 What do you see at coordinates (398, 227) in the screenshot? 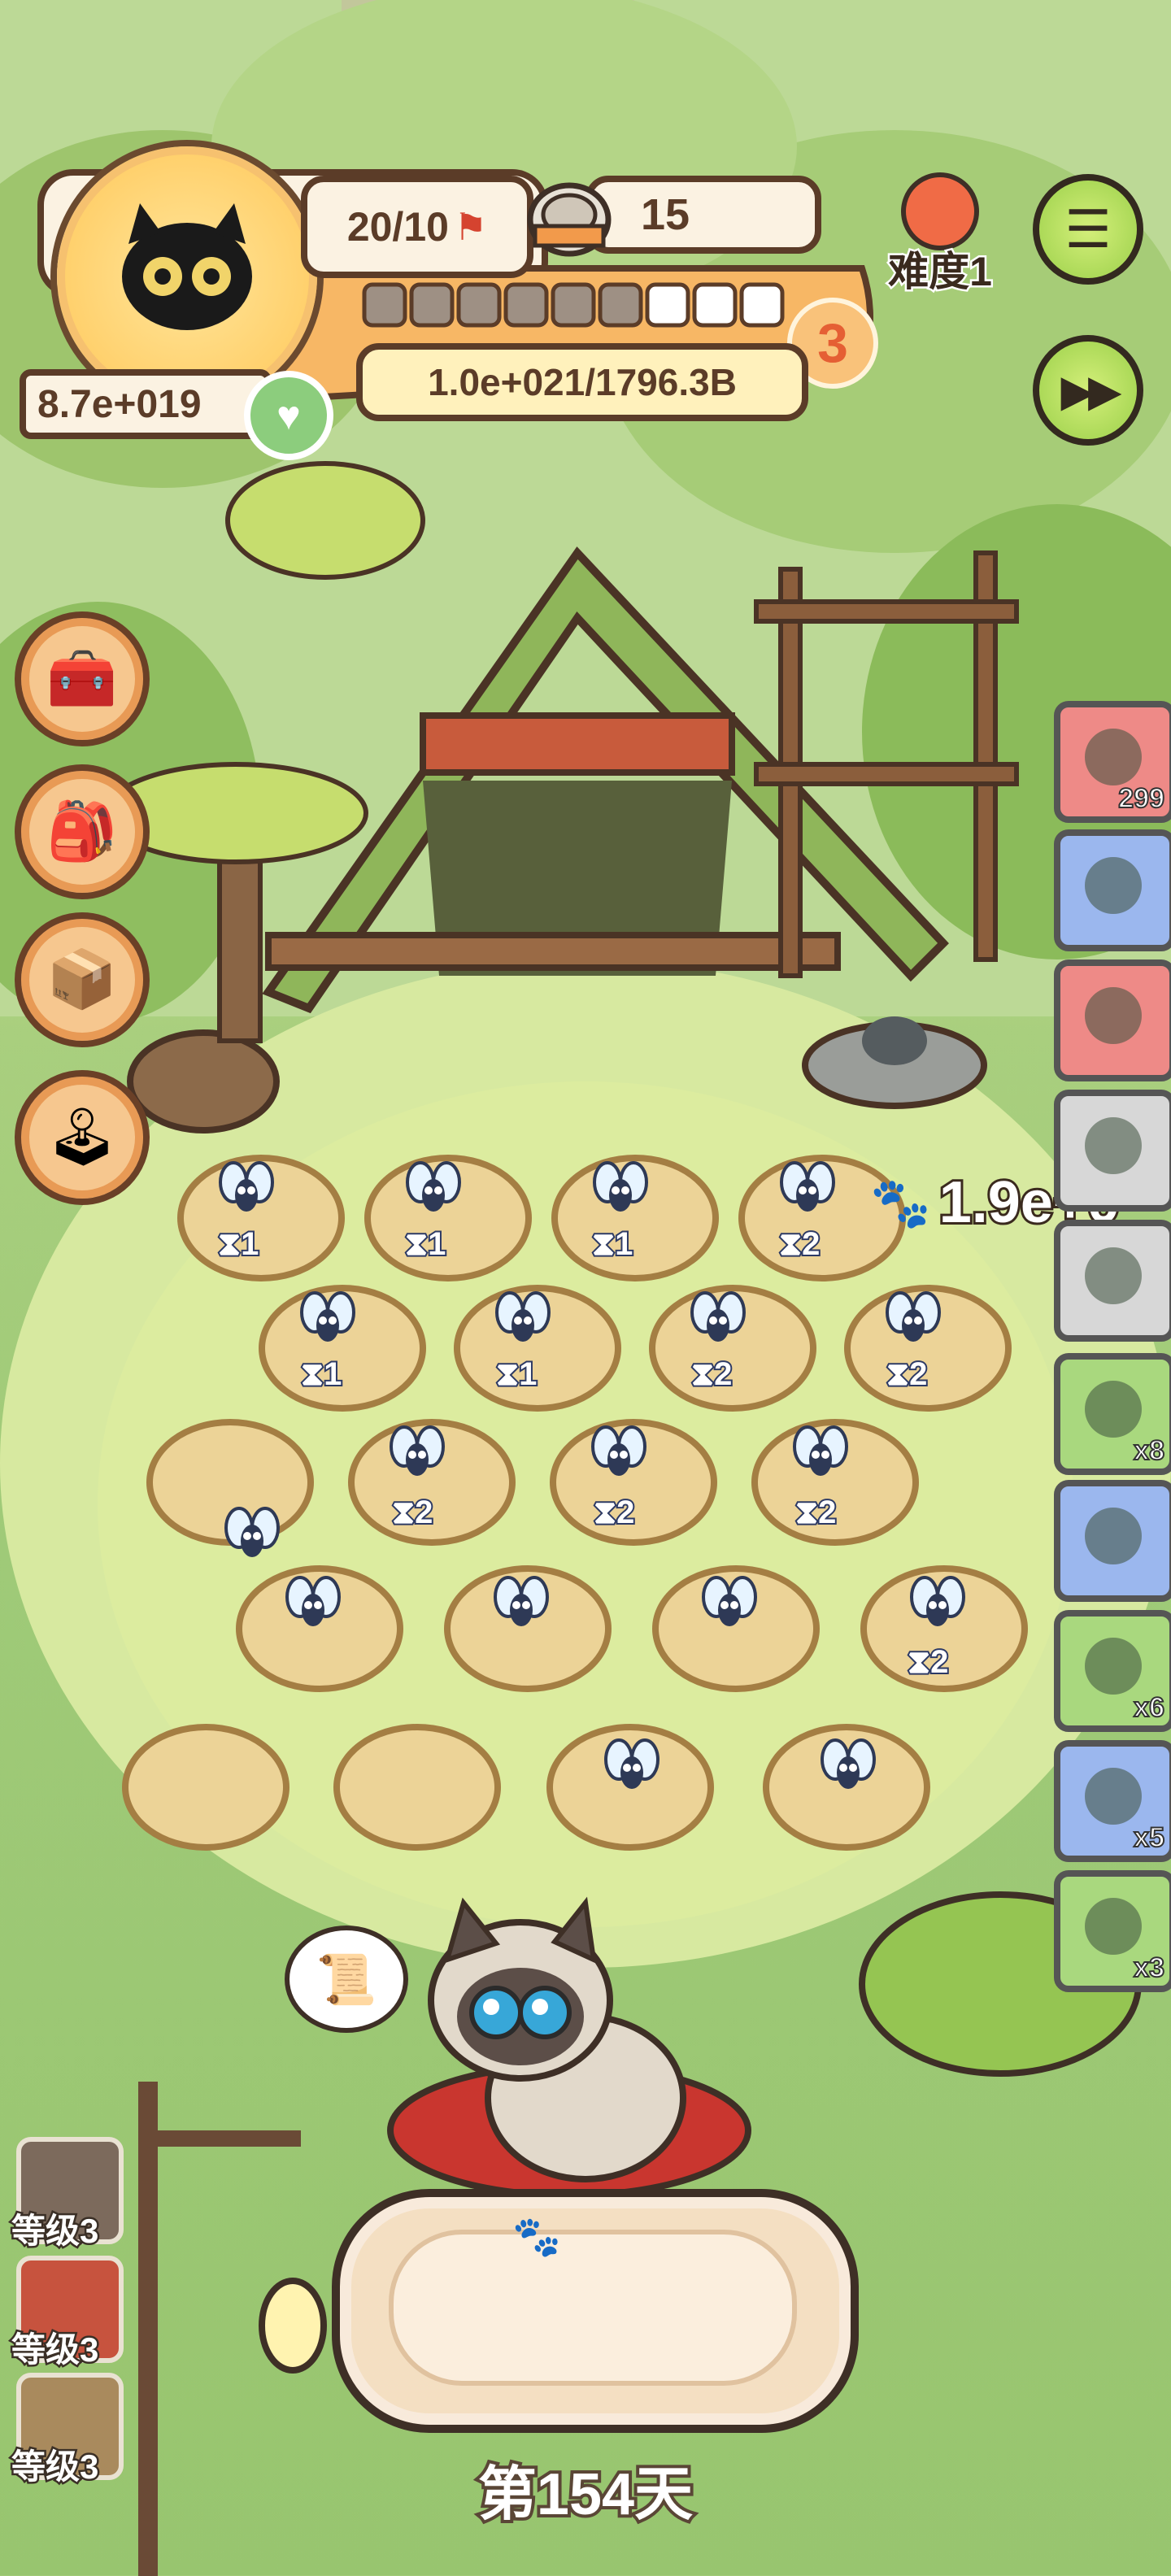
I see `capacity-value: 20/10` at bounding box center [398, 227].